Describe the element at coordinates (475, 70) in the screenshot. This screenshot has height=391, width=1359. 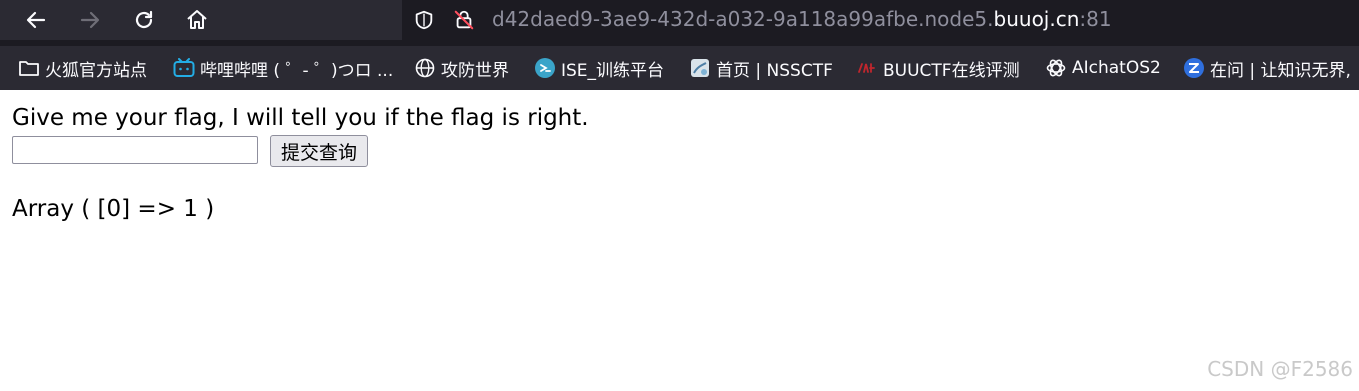
I see `bookmark-label: 攻防世界` at that location.